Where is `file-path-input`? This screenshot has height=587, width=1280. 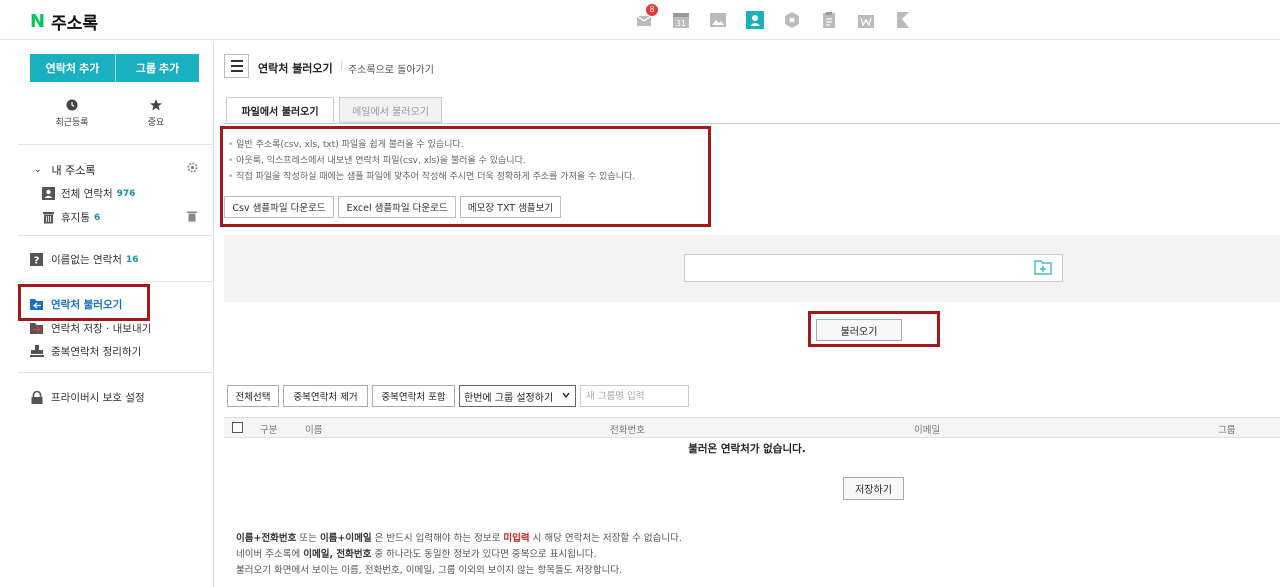 file-path-input is located at coordinates (873, 268).